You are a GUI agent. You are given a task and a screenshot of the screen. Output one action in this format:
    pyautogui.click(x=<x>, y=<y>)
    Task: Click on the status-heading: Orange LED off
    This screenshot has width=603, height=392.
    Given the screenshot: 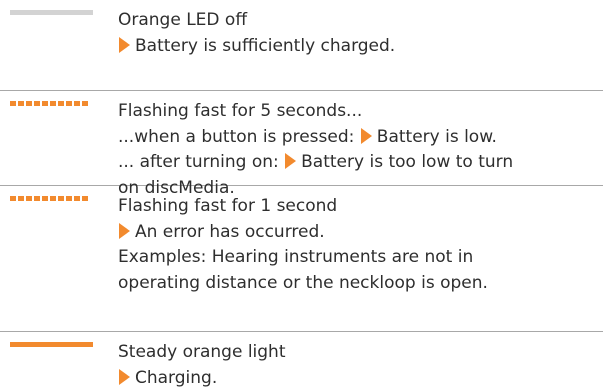 What is the action you would take?
    pyautogui.click(x=356, y=21)
    